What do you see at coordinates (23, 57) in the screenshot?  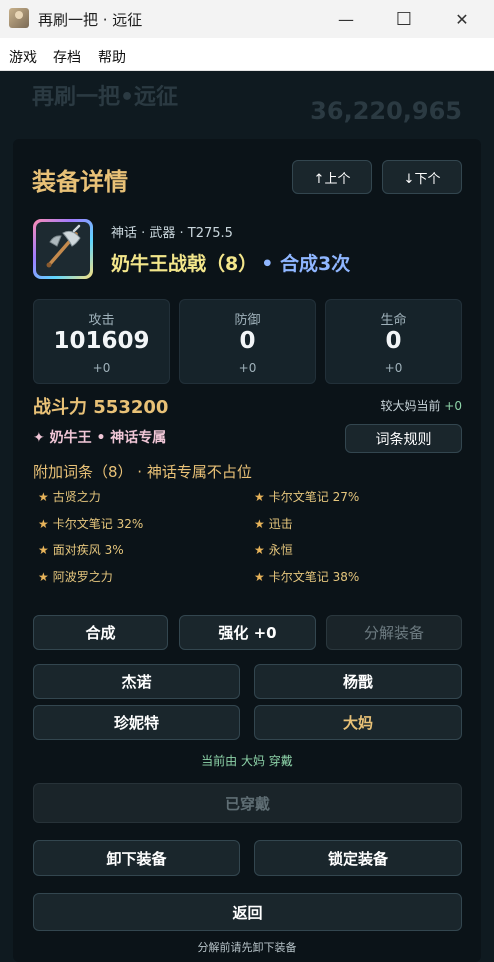 I see `menu-game: 游戏` at bounding box center [23, 57].